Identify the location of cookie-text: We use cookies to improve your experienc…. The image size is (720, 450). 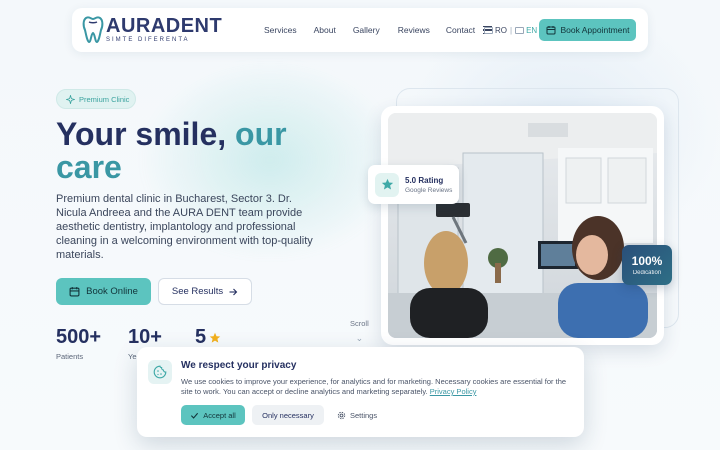
(377, 387).